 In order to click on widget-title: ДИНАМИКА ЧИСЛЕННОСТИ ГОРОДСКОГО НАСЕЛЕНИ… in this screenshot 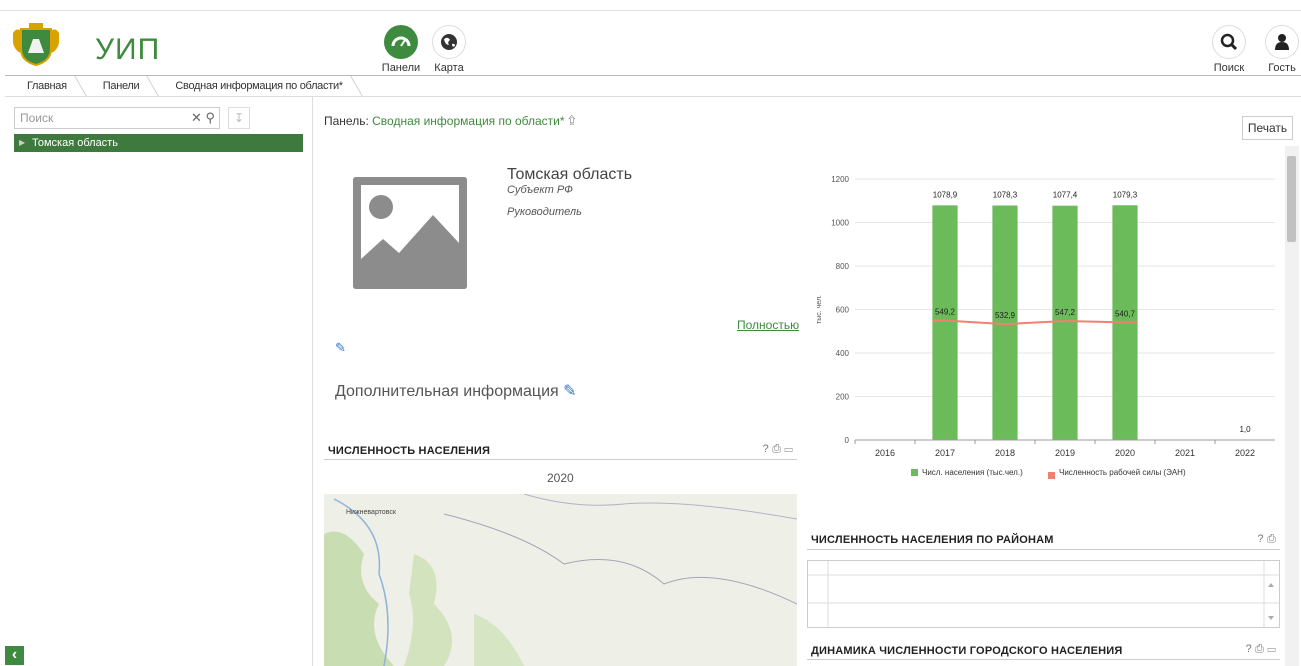, I will do `click(967, 651)`.